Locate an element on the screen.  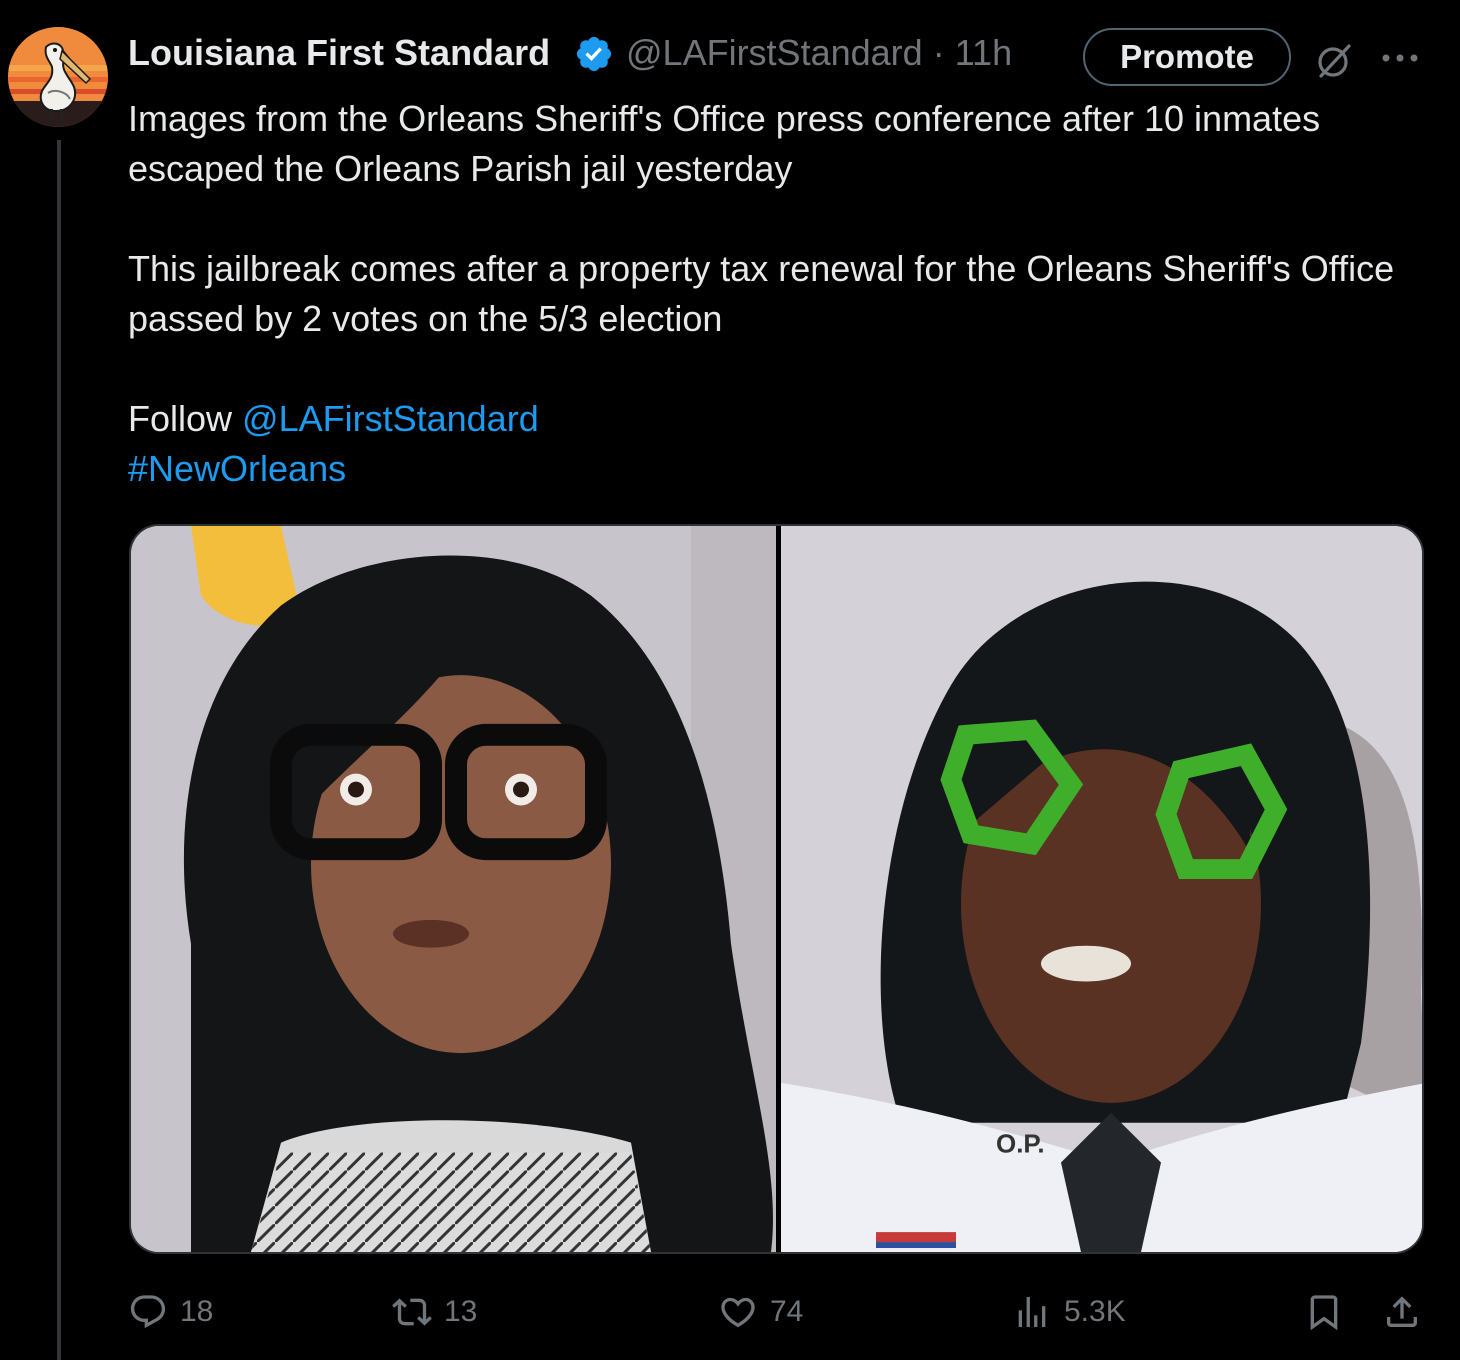
analytics-icon is located at coordinates (1032, 1312).